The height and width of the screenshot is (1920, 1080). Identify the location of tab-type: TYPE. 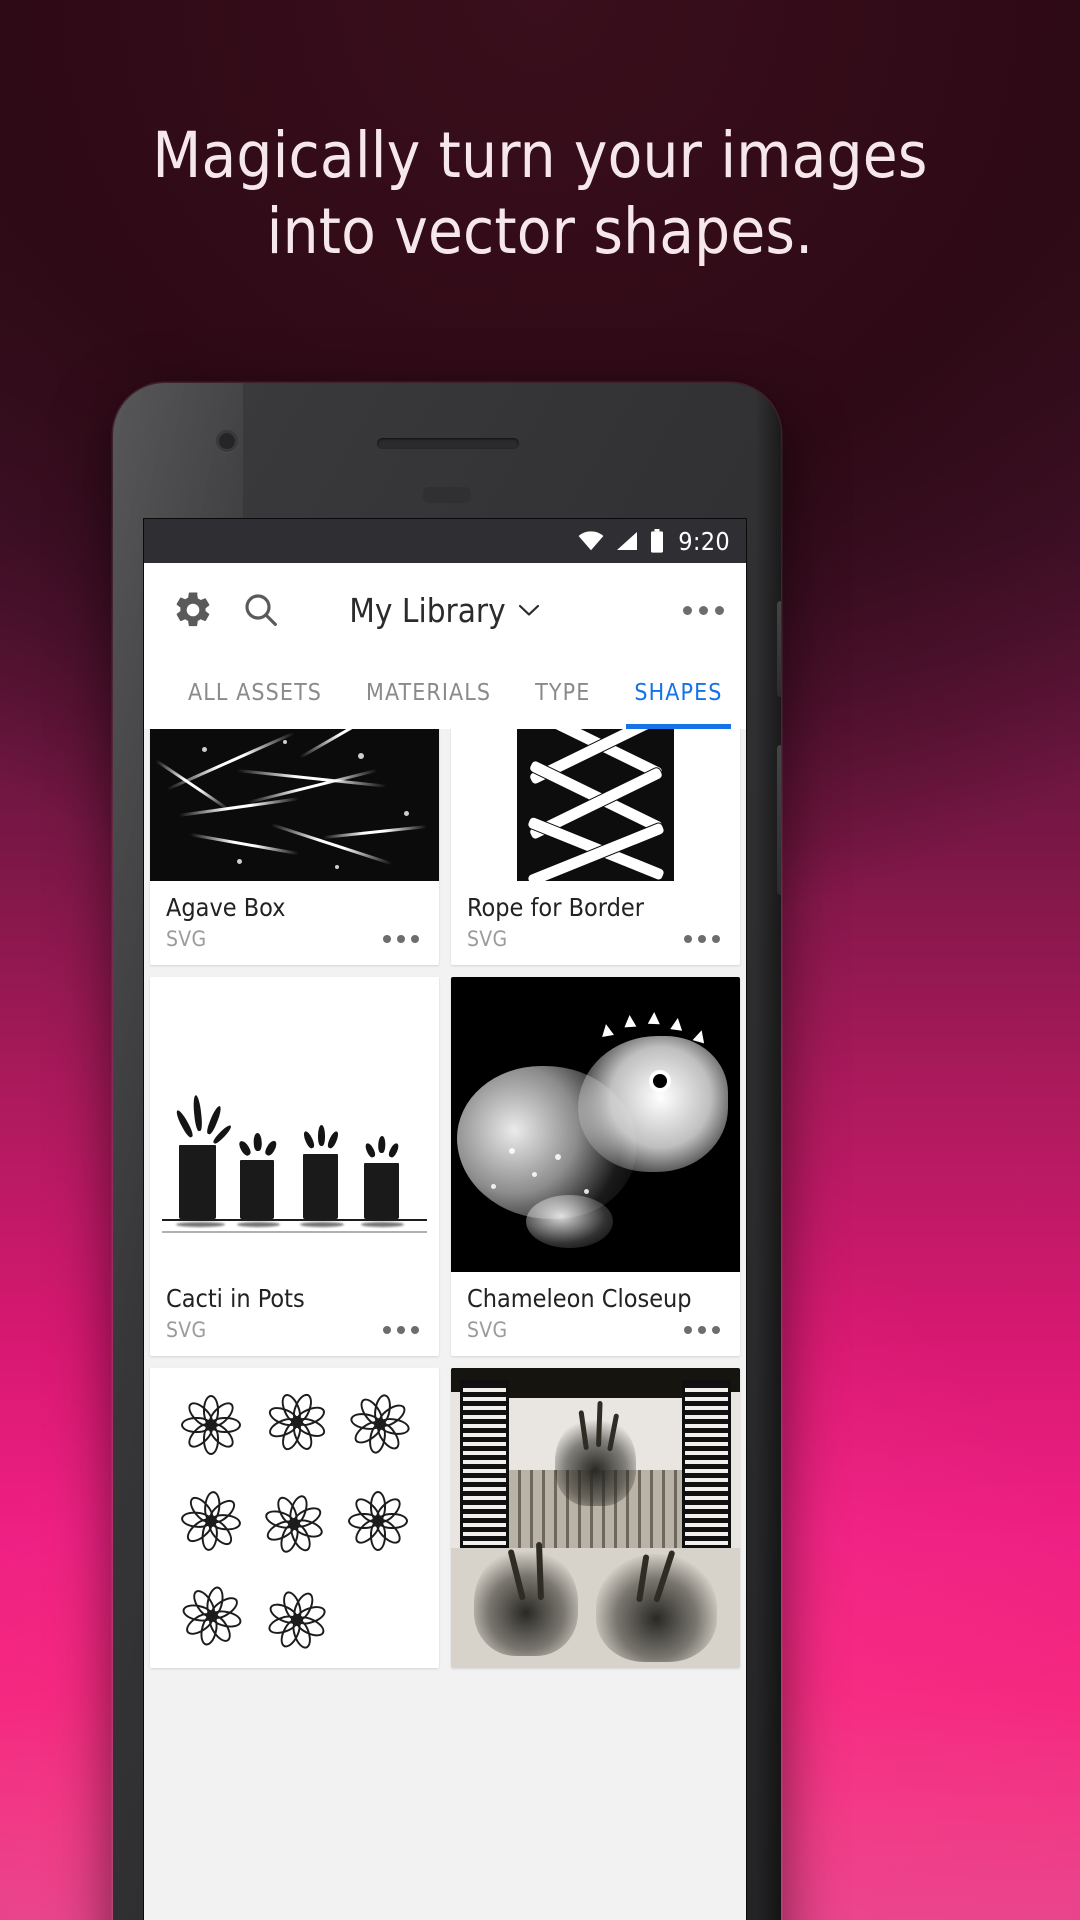
(562, 693).